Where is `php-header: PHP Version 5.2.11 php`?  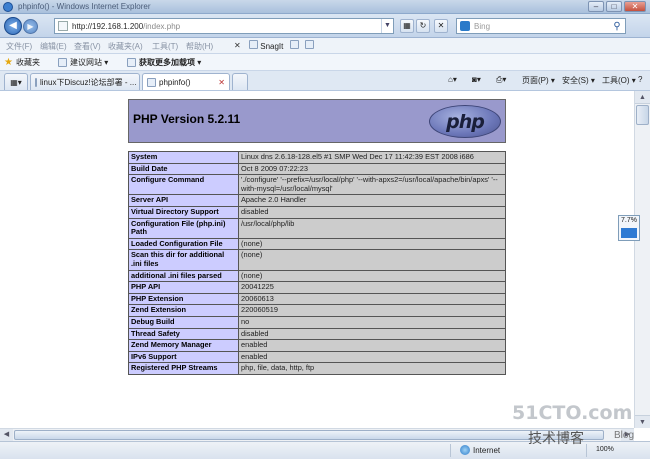 php-header: PHP Version 5.2.11 php is located at coordinates (317, 121).